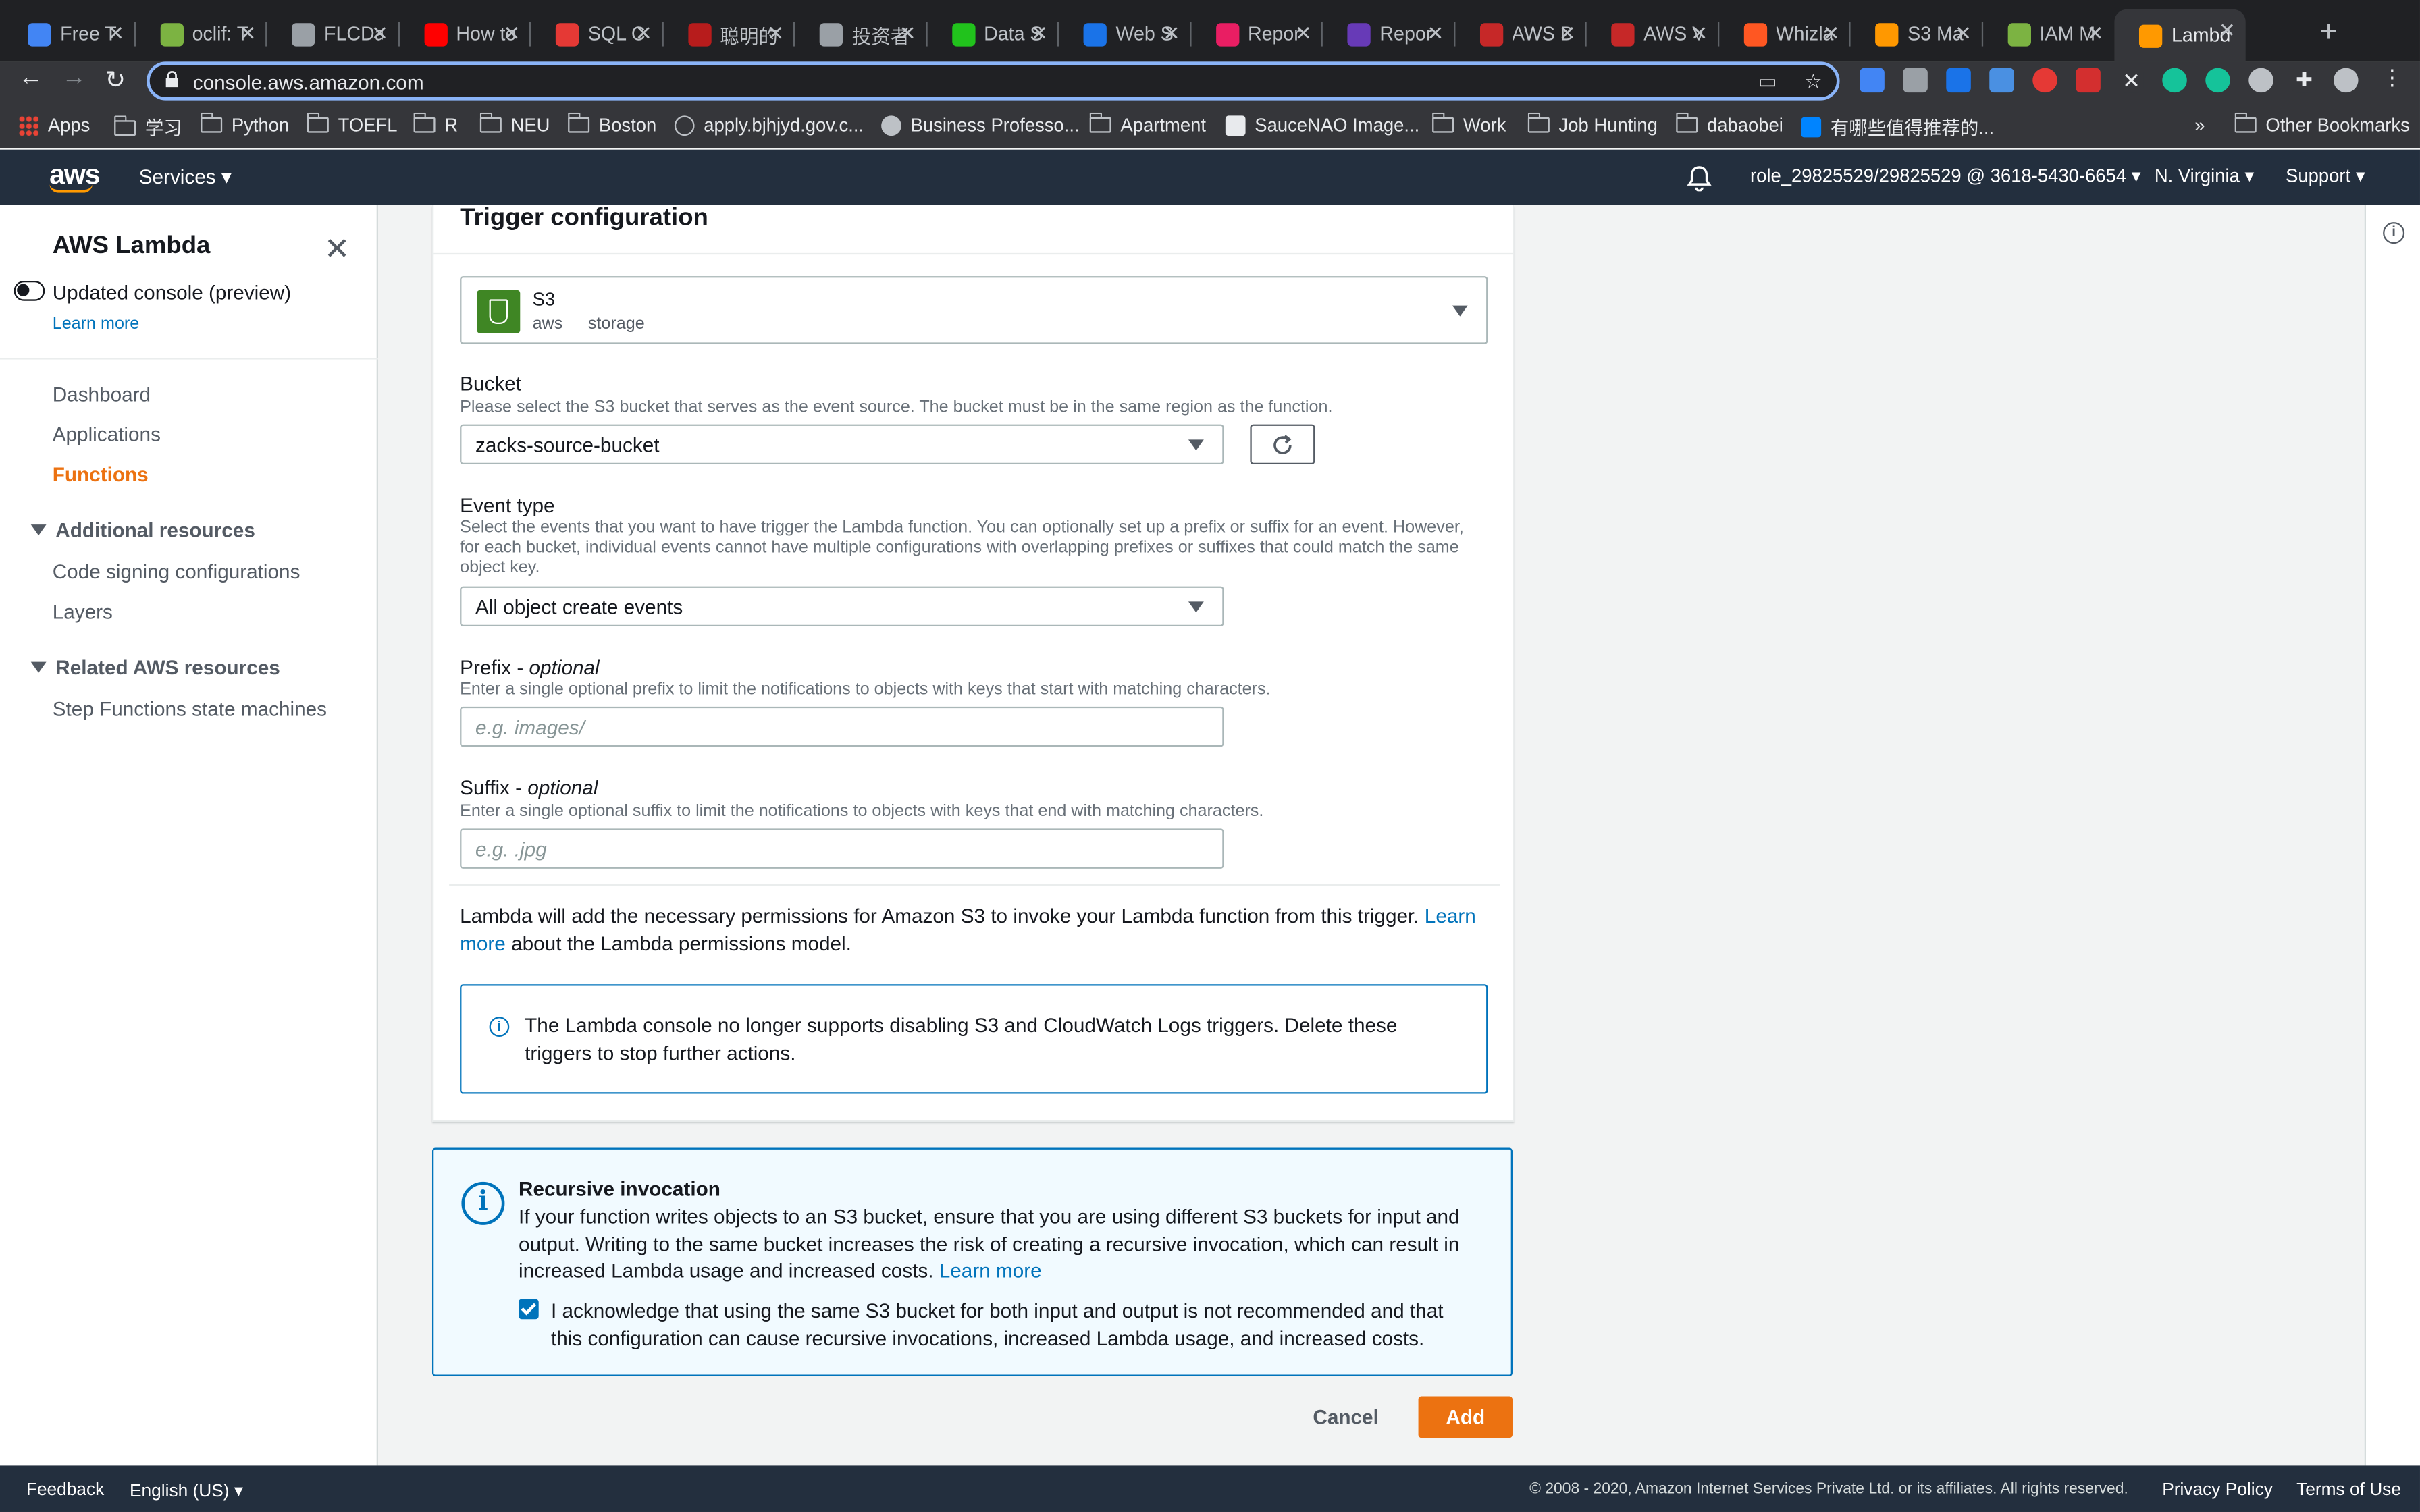  I want to click on support-menu: Support ▾, so click(2325, 176).